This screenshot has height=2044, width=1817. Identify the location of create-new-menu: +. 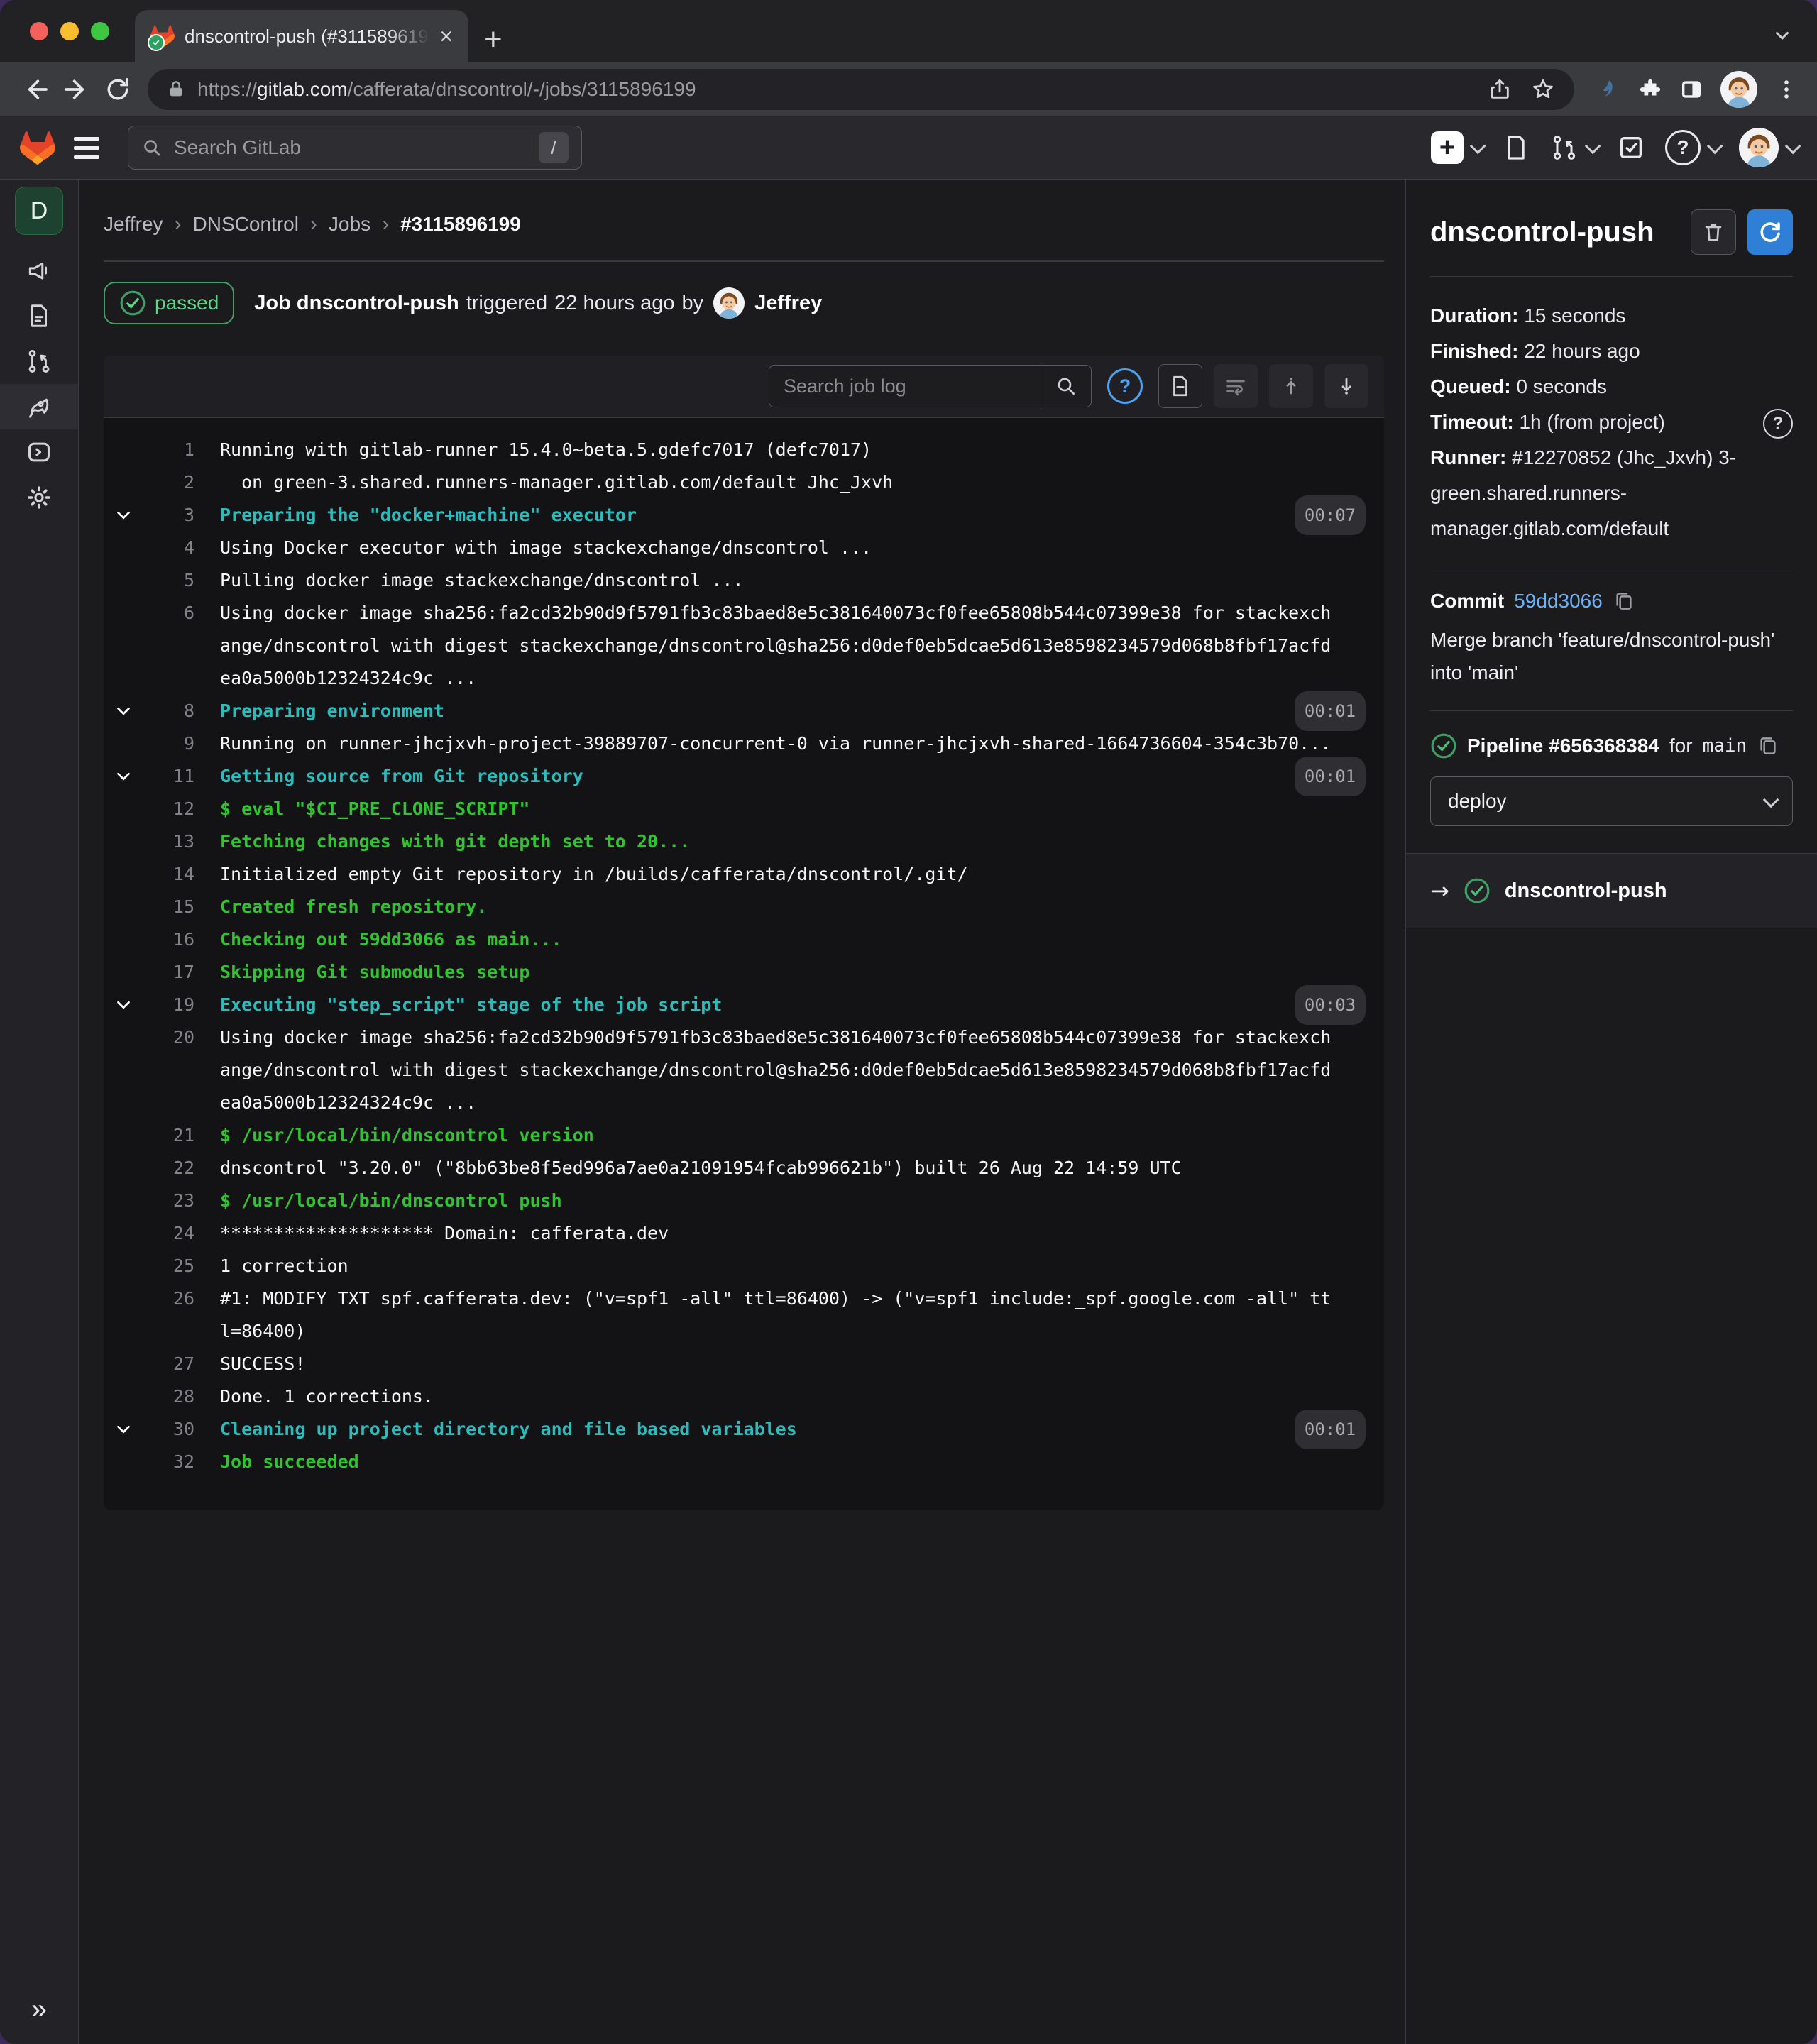
(1458, 147).